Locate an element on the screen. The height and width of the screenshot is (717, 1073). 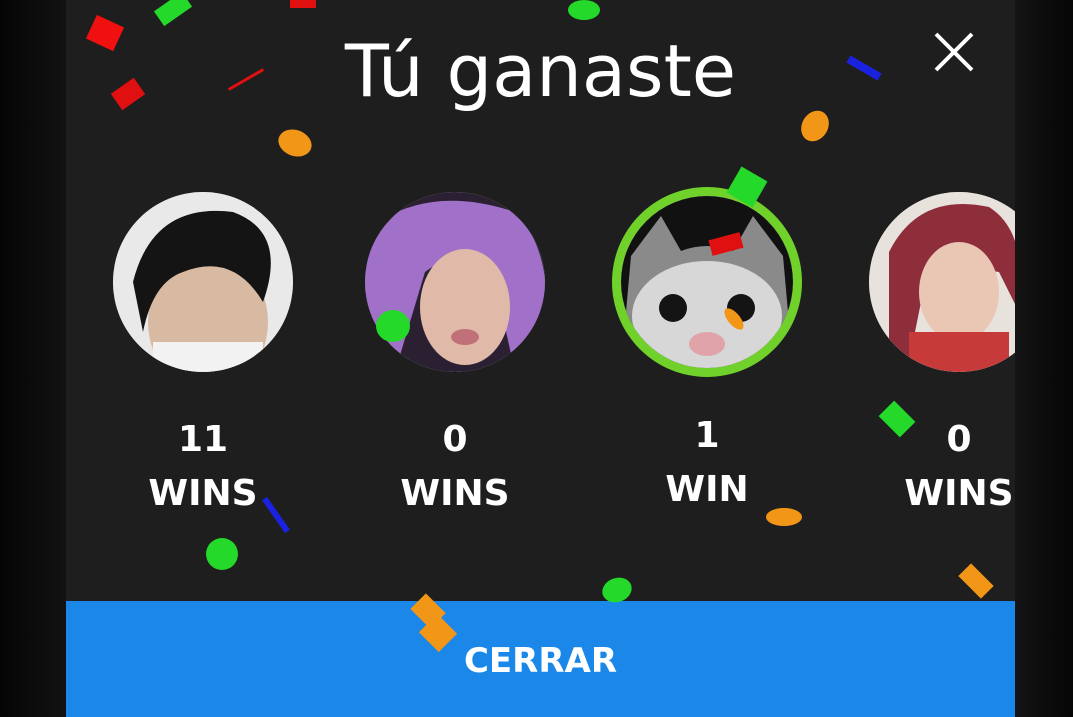
avatar-winner is located at coordinates (707, 282).